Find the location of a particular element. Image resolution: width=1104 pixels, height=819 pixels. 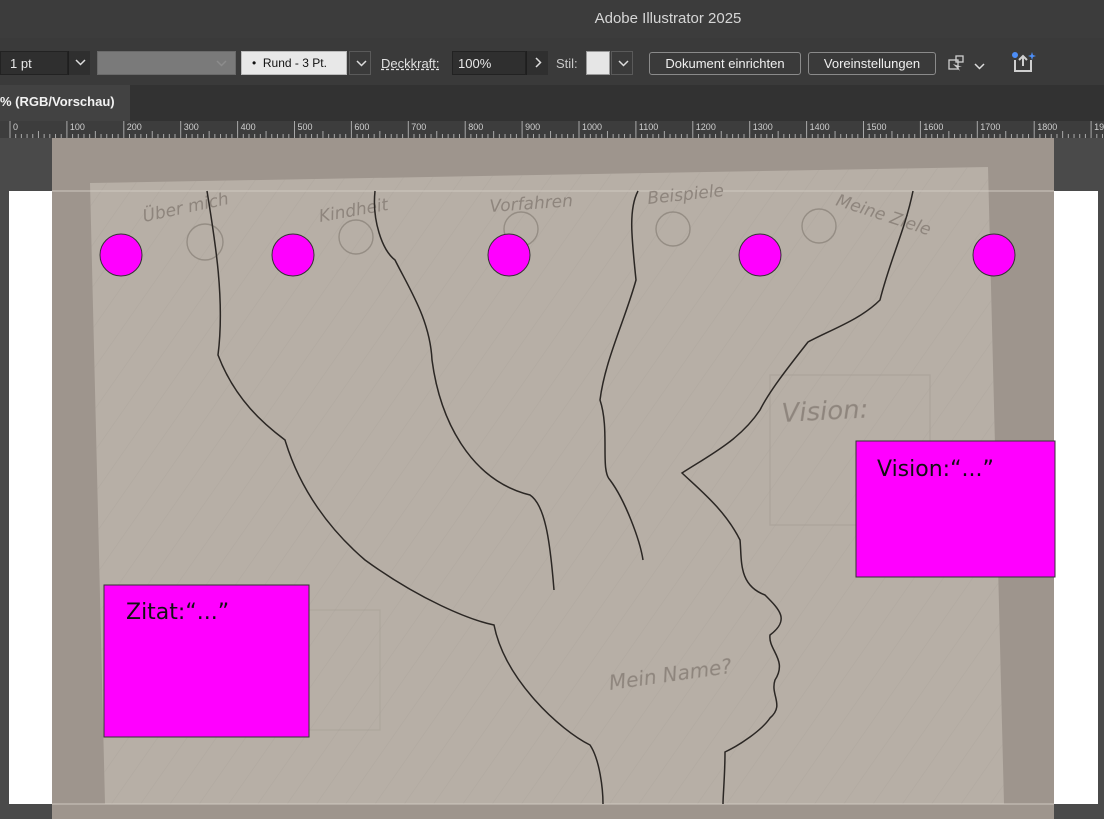

ruler-label: 1300 is located at coordinates (762, 127).